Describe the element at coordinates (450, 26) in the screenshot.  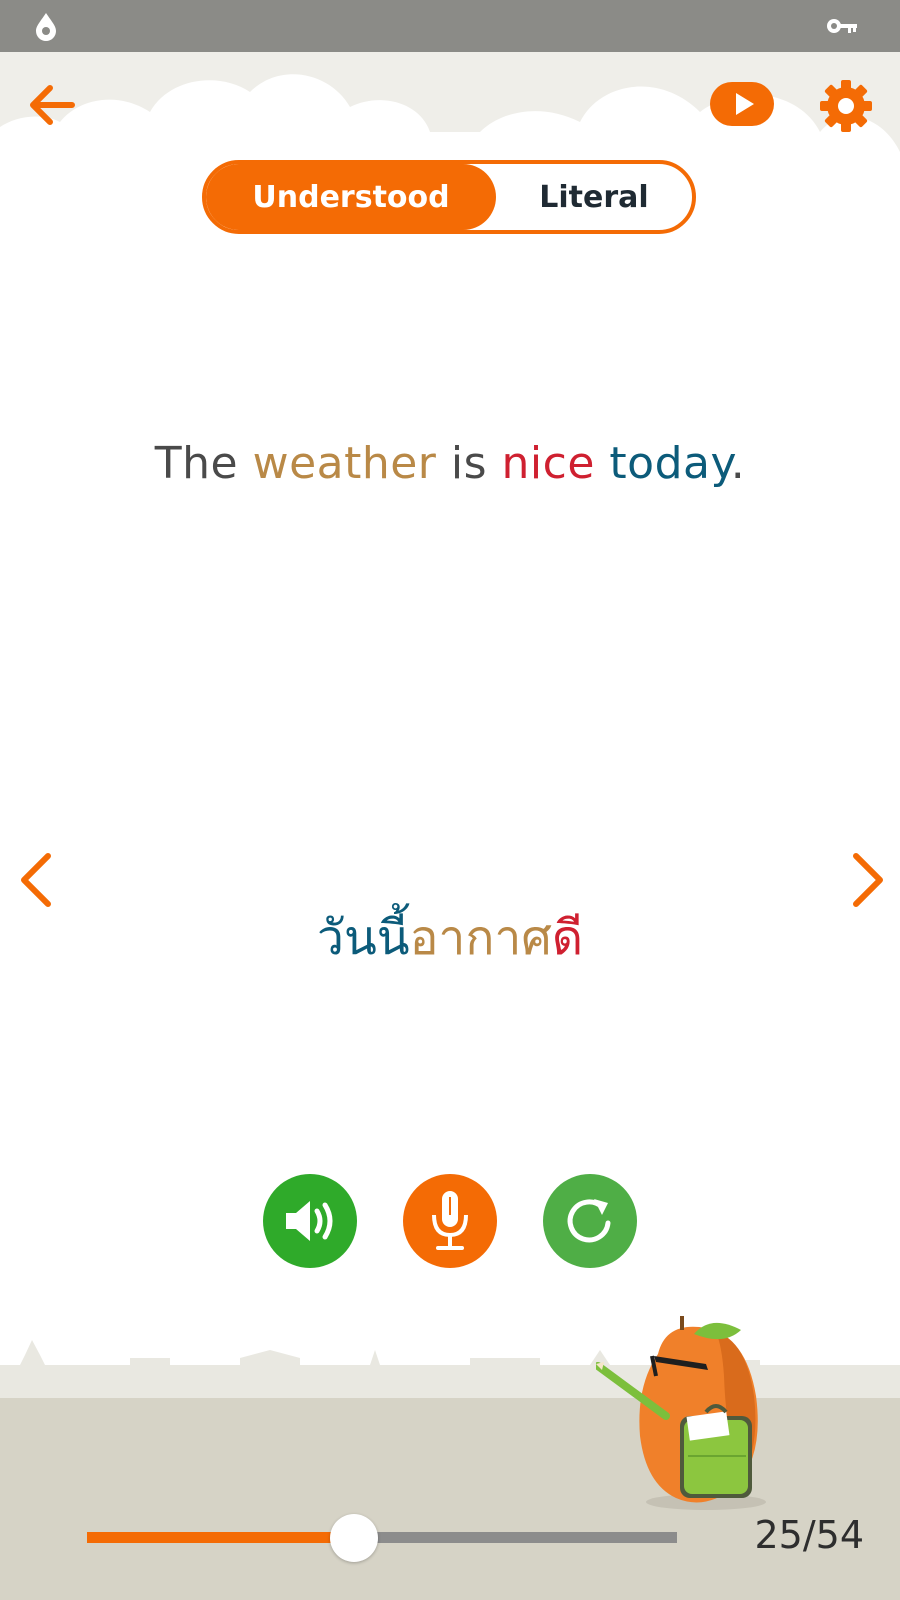
I see `status-bar` at that location.